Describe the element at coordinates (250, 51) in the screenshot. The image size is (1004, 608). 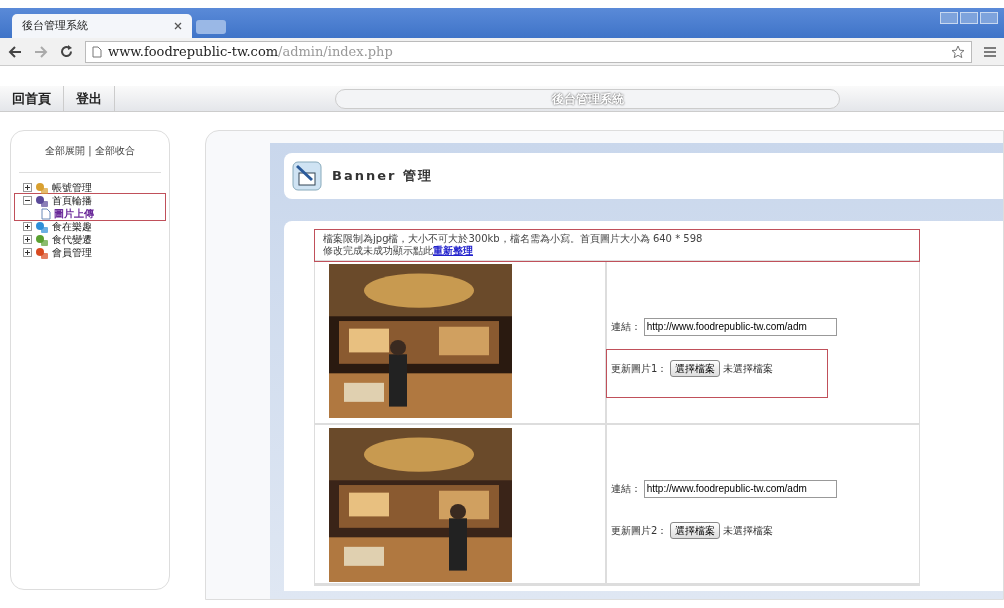
I see `url-text: www.foodrepublic-tw.com/admin/index.php` at that location.